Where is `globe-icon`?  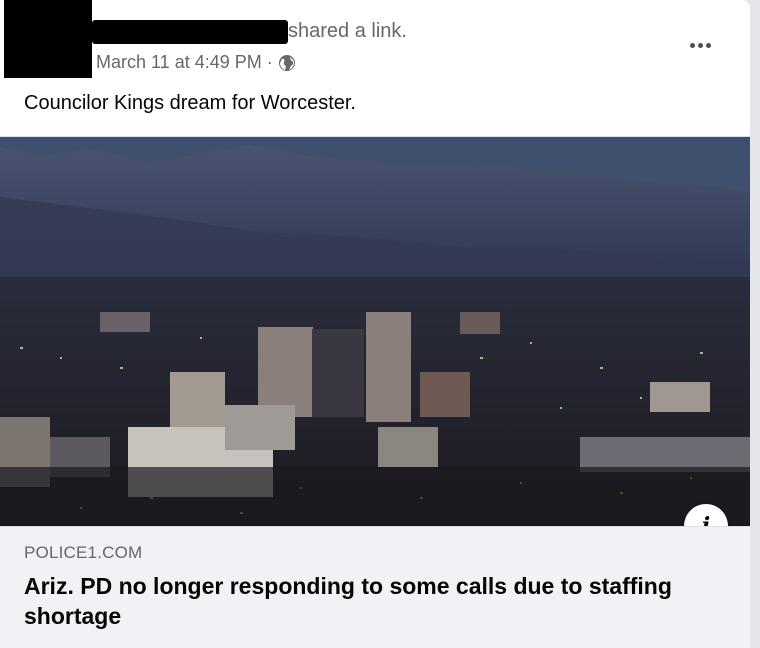 globe-icon is located at coordinates (287, 63).